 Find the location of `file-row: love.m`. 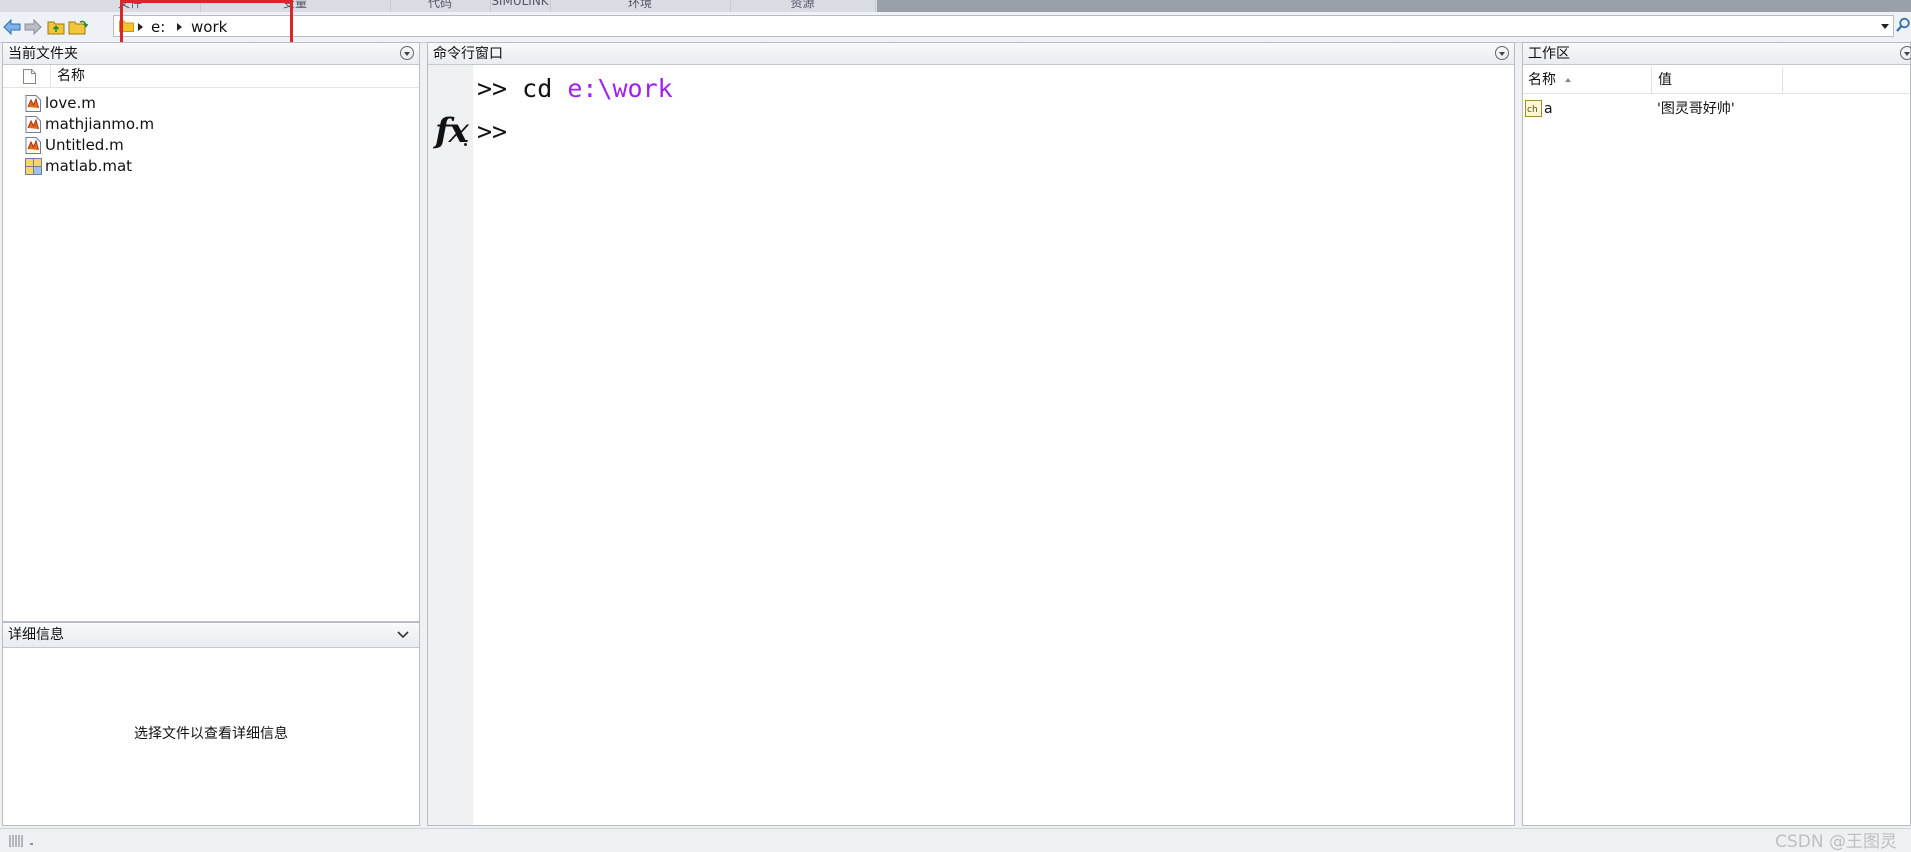

file-row: love.m is located at coordinates (60, 103).